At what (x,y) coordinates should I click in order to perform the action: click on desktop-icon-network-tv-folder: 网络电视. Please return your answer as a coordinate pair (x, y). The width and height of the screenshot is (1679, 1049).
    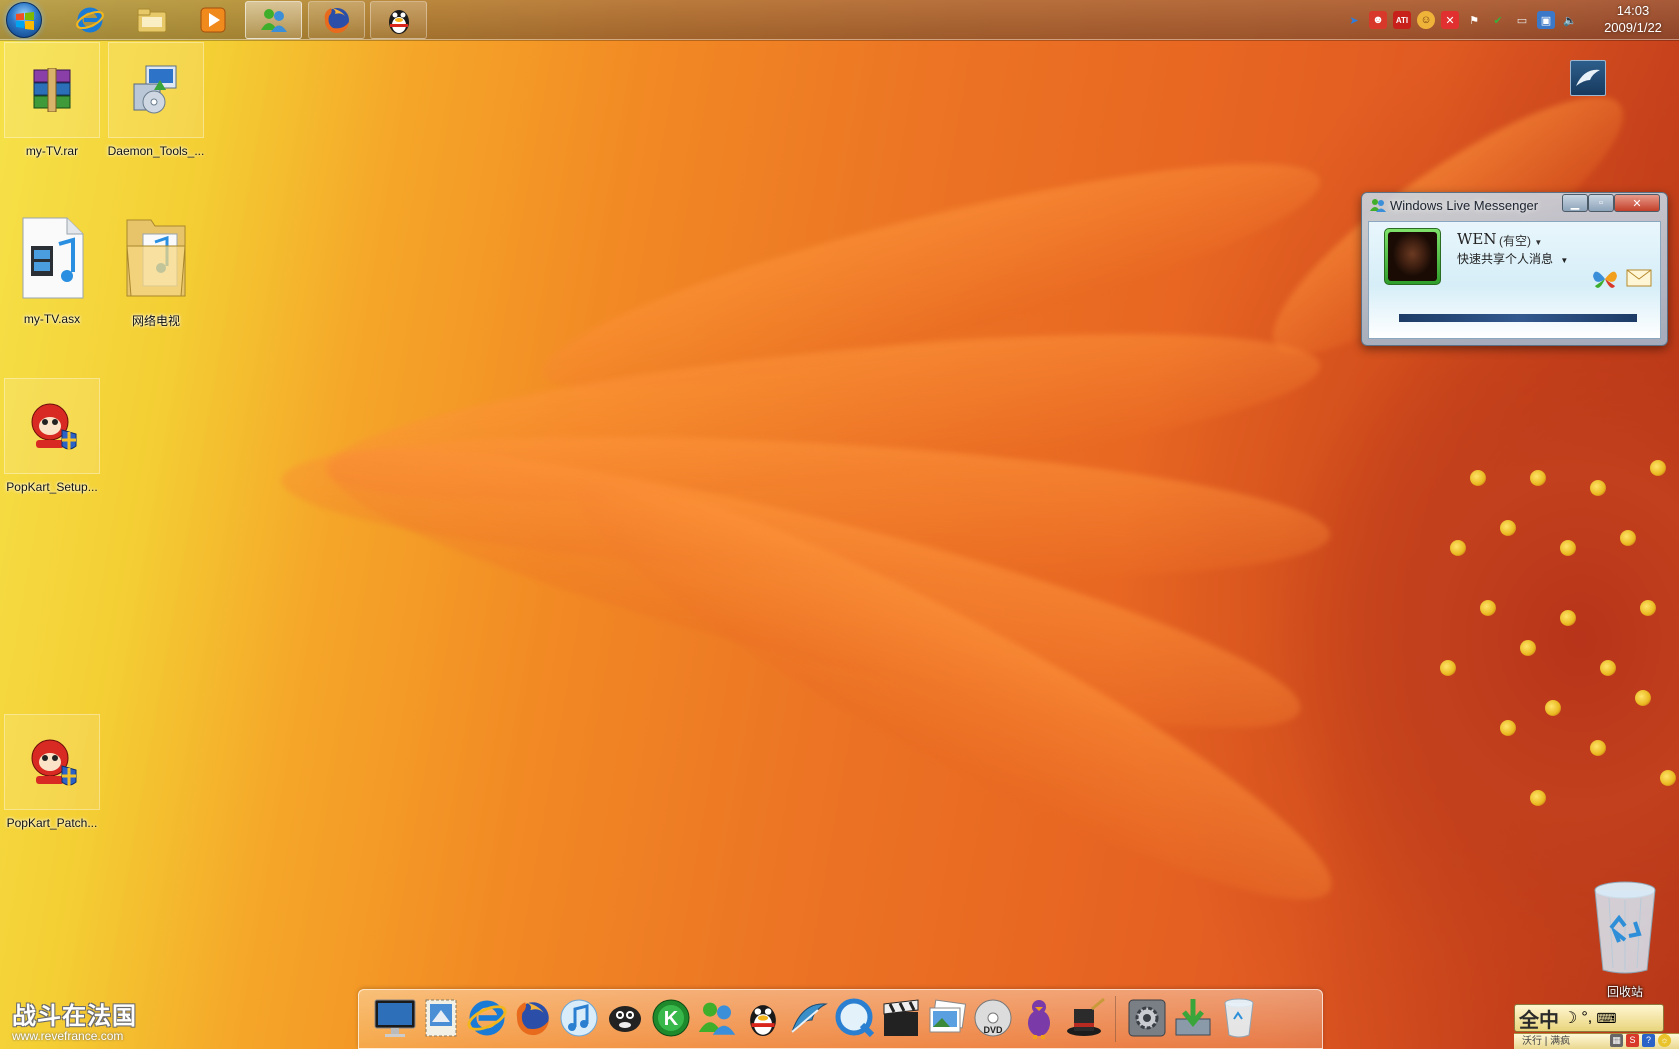
    Looking at the image, I should click on (156, 269).